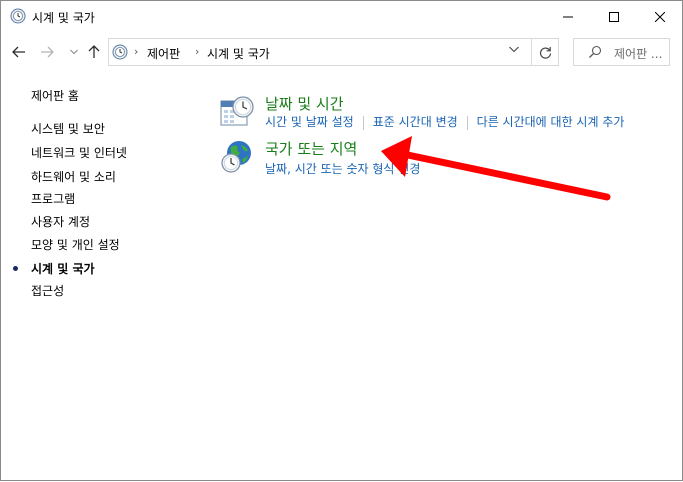 This screenshot has height=482, width=683. Describe the element at coordinates (55, 95) in the screenshot. I see `nav-control-panel-home: 제어판 홈` at that location.